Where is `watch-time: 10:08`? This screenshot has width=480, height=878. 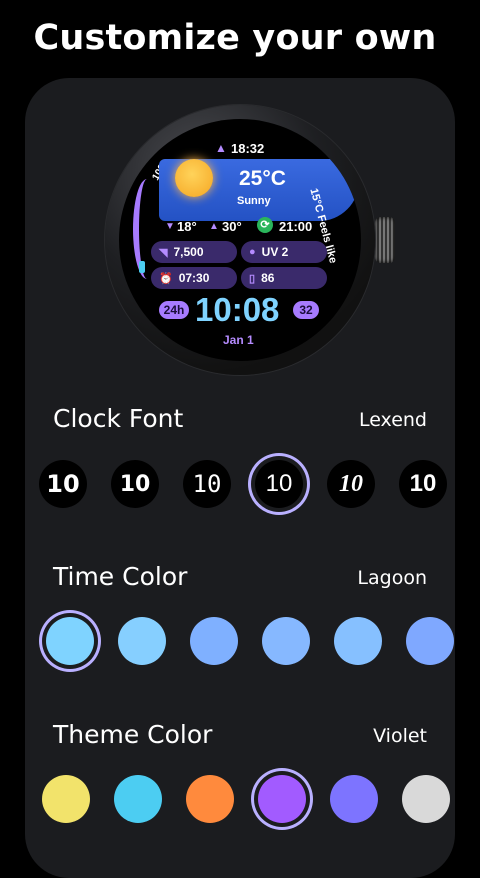
watch-time: 10:08 is located at coordinates (237, 309).